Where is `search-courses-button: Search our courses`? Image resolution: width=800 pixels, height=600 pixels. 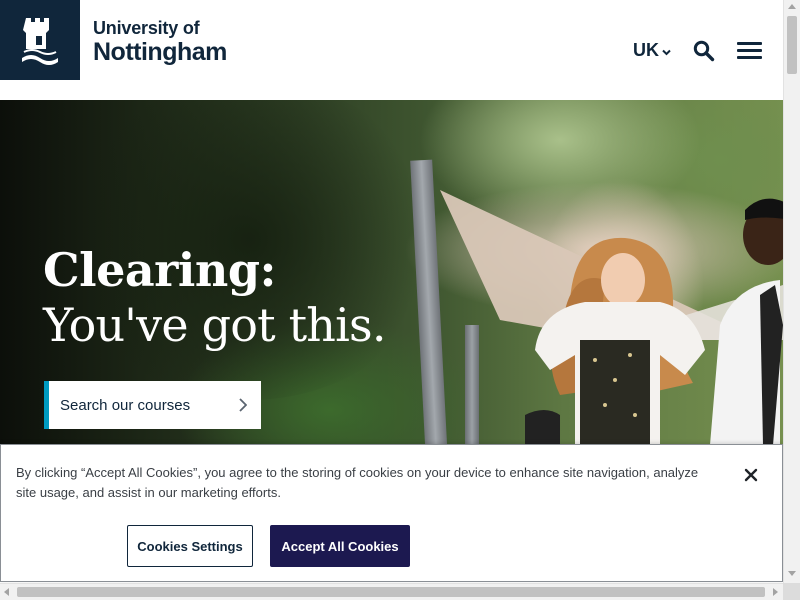
search-courses-button: Search our courses is located at coordinates (152, 405).